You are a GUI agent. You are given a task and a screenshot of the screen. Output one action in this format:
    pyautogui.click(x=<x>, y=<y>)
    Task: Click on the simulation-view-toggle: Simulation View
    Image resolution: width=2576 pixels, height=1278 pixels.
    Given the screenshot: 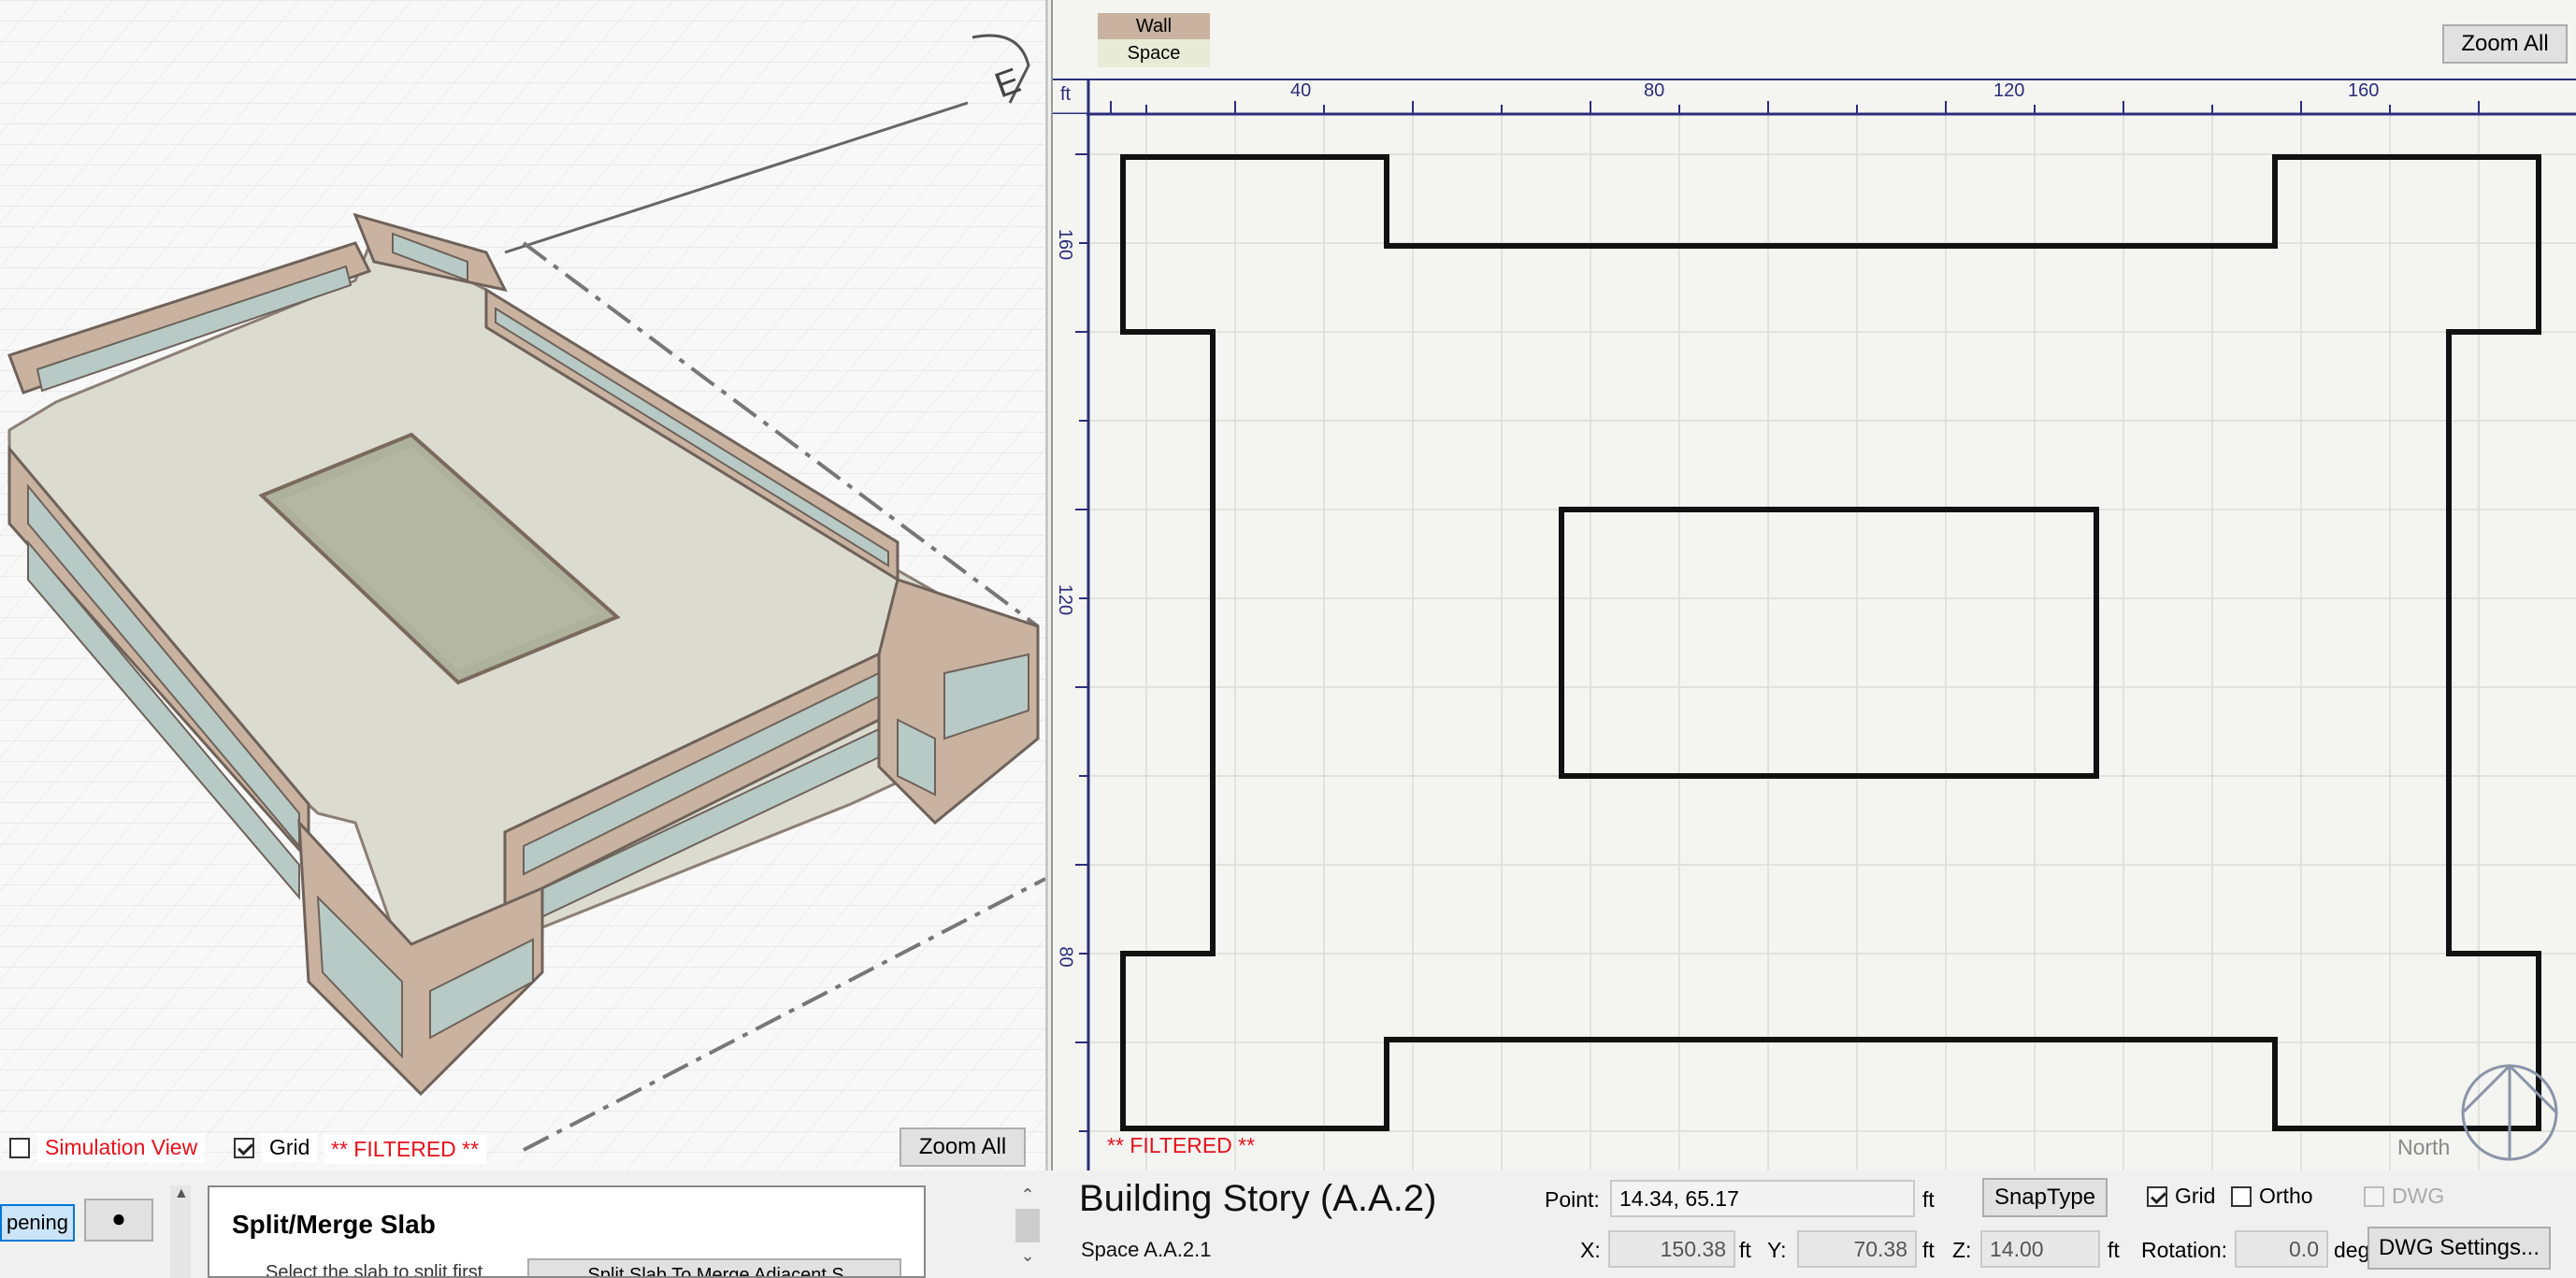 What is the action you would take?
    pyautogui.click(x=108, y=1147)
    